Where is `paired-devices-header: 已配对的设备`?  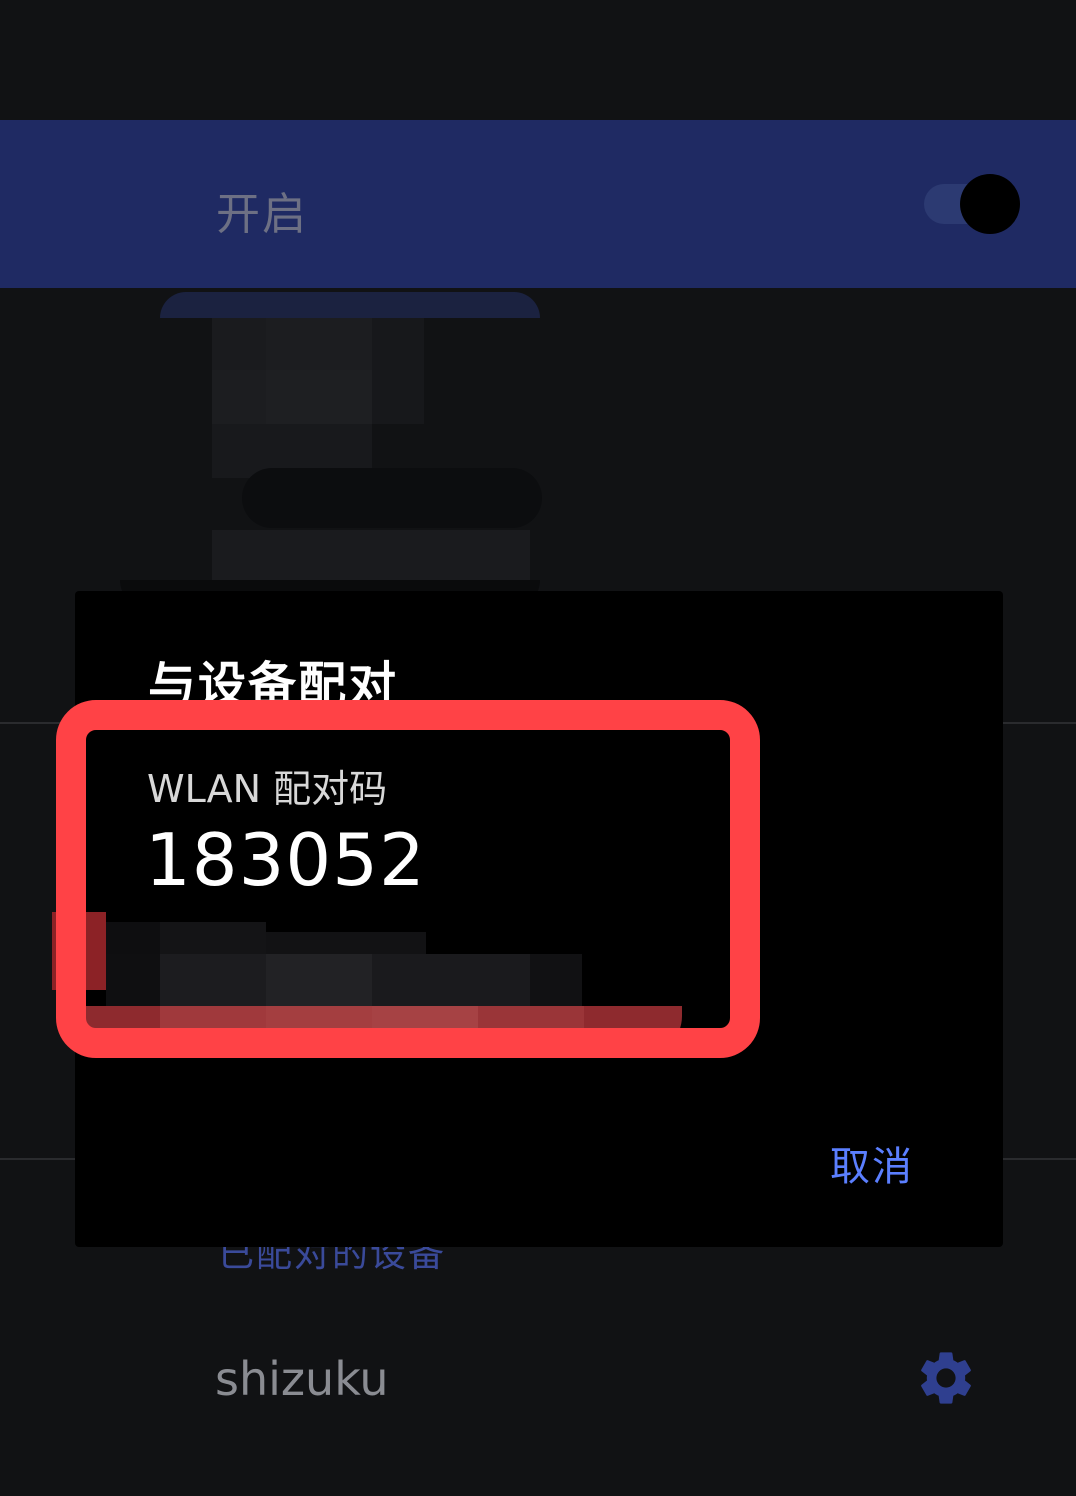 paired-devices-header: 已配对的设备 is located at coordinates (332, 1259).